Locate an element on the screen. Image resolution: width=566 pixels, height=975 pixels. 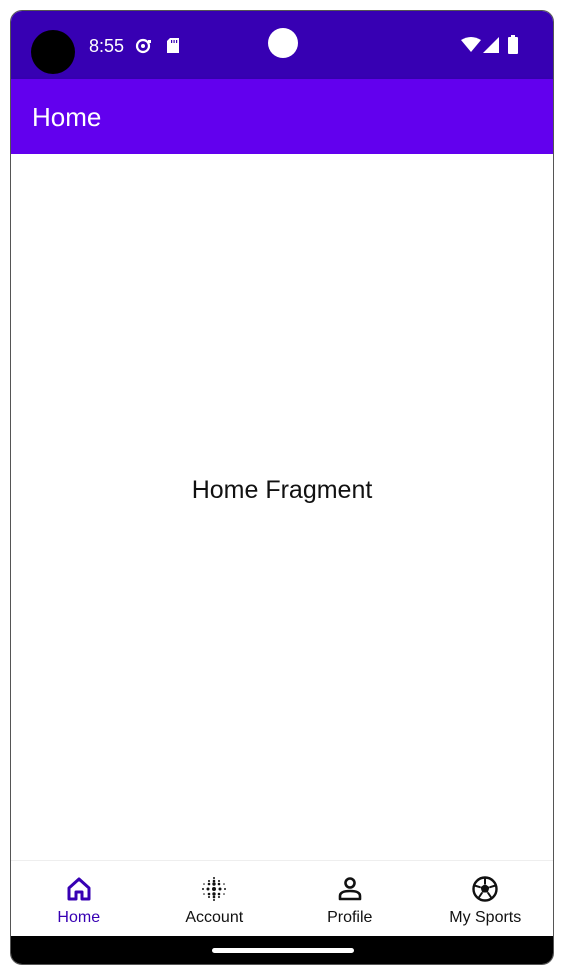
nav-item-profile: Profile is located at coordinates (350, 899).